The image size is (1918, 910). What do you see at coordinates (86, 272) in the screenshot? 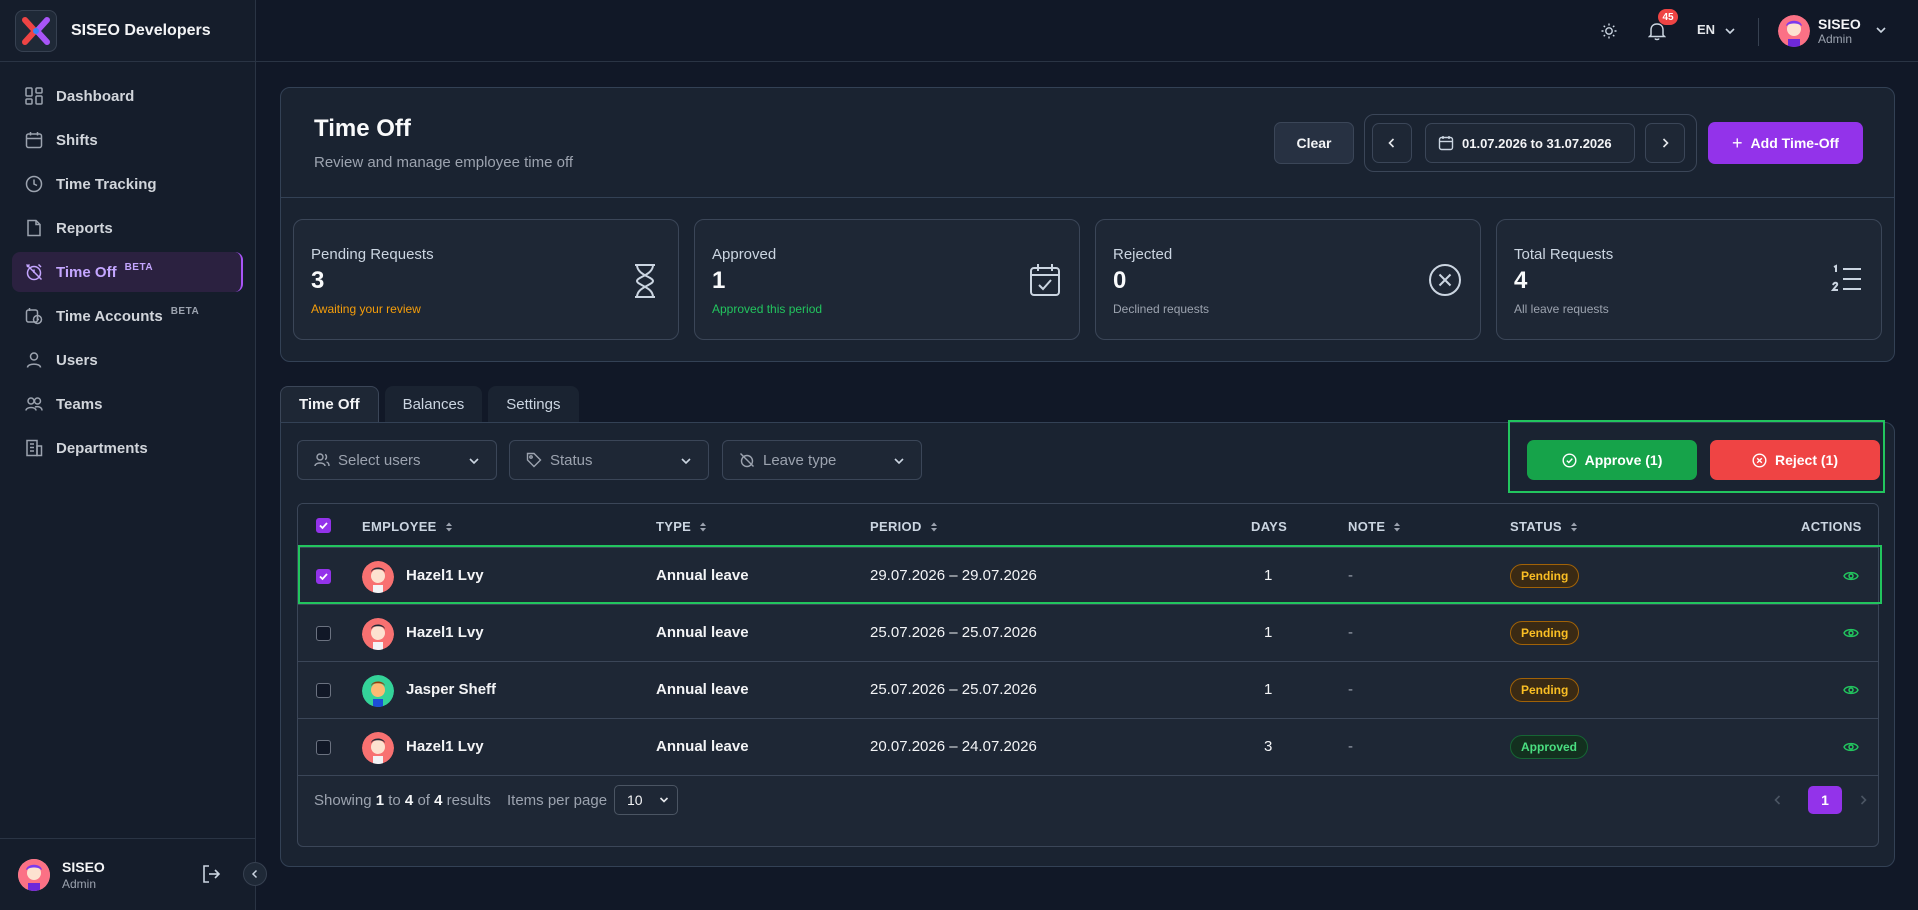
I see `sidebar-item-label: Time Off` at bounding box center [86, 272].